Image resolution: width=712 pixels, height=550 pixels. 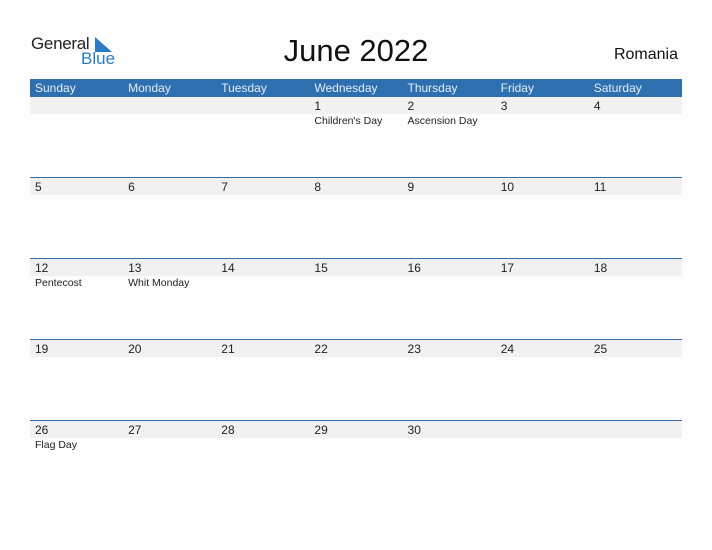 What do you see at coordinates (76, 299) in the screenshot?
I see `day-cell: 12 Pentecost` at bounding box center [76, 299].